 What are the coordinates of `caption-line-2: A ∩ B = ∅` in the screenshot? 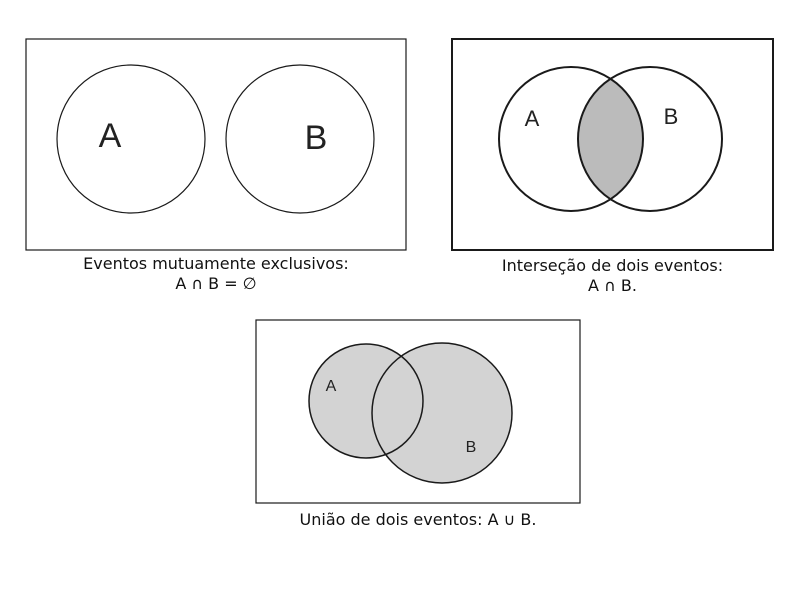 It's located at (216, 283).